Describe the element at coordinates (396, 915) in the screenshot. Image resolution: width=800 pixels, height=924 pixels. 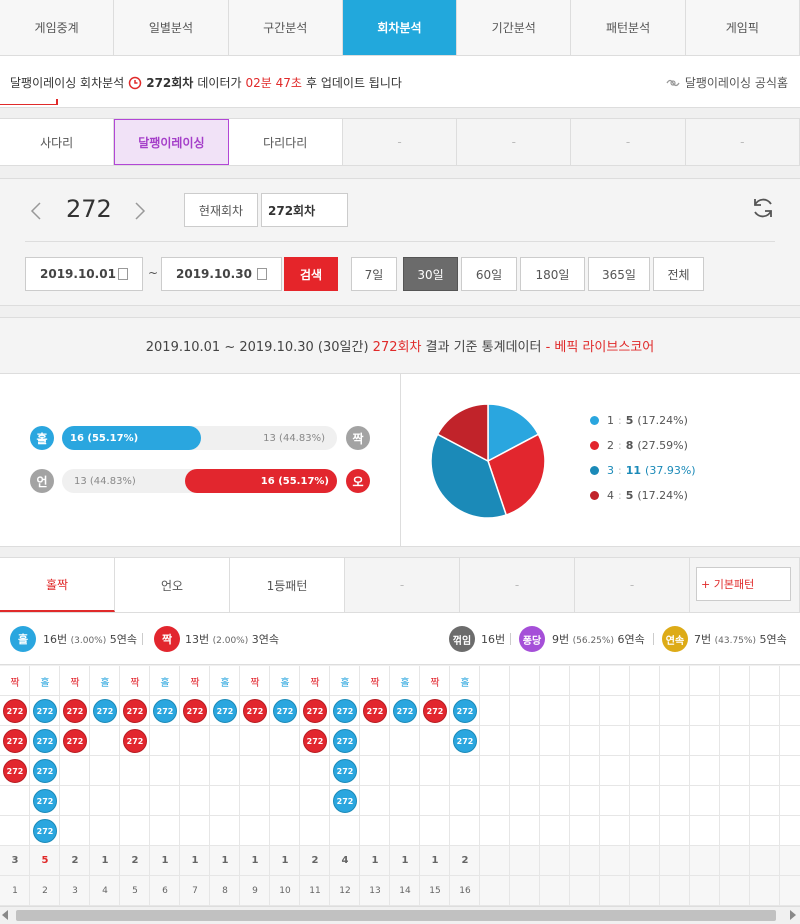
I see `scroll-thumb` at that location.